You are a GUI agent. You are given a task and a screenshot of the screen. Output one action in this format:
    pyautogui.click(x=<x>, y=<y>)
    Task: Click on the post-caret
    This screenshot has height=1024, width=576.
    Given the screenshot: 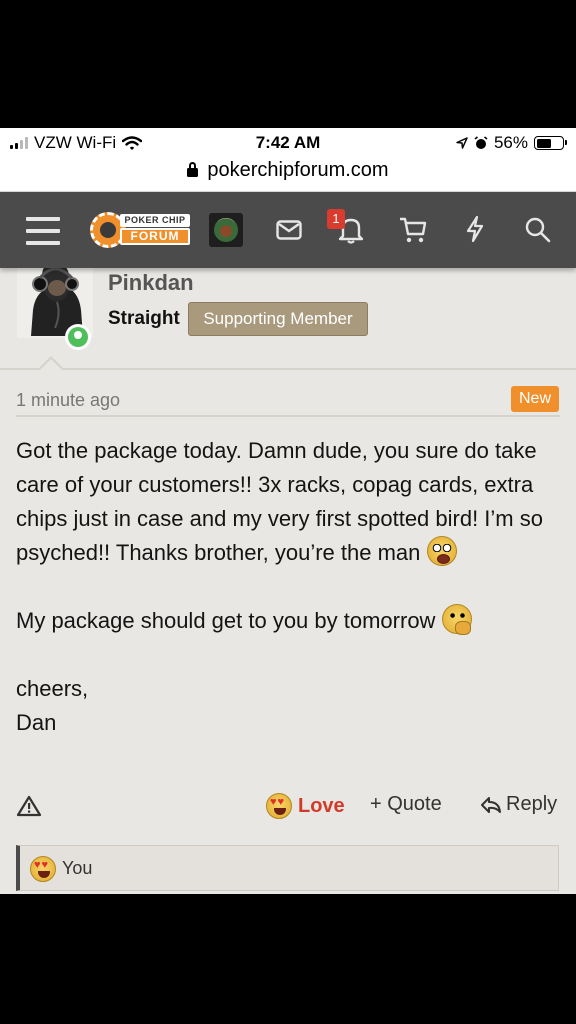 What is the action you would take?
    pyautogui.click(x=51, y=363)
    